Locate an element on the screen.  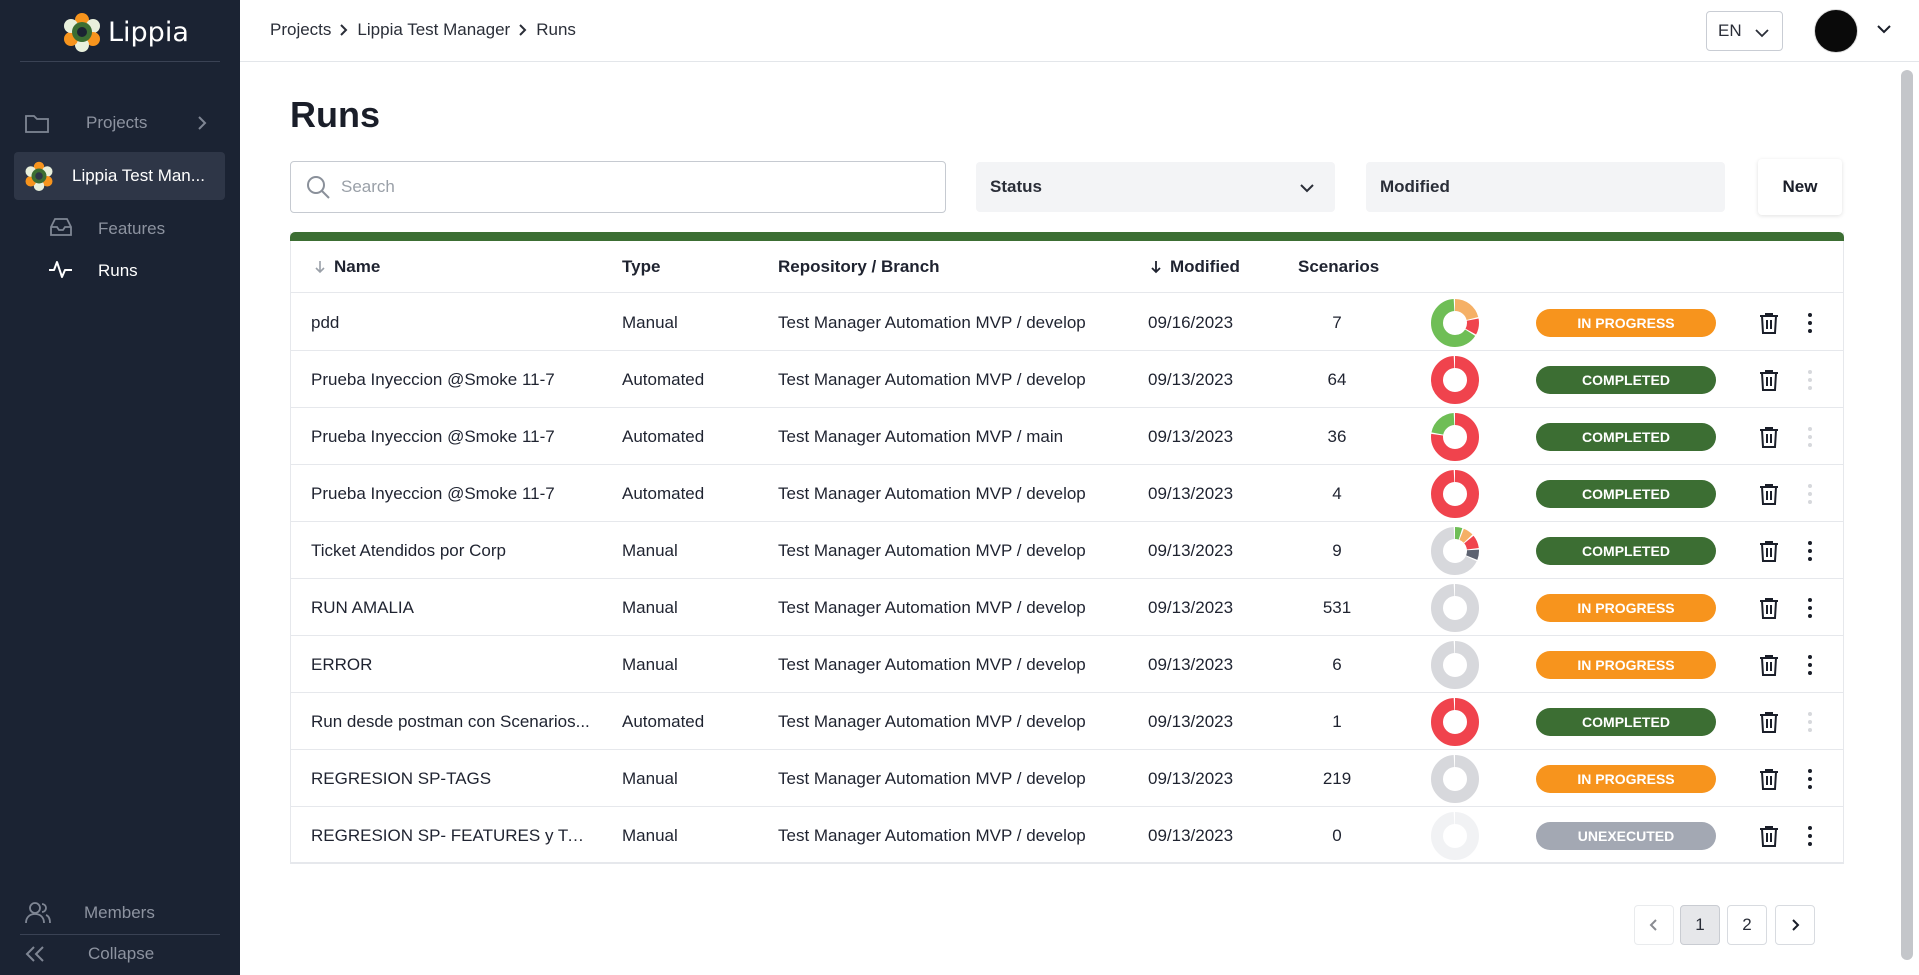
new-run-button: New is located at coordinates (1800, 187).